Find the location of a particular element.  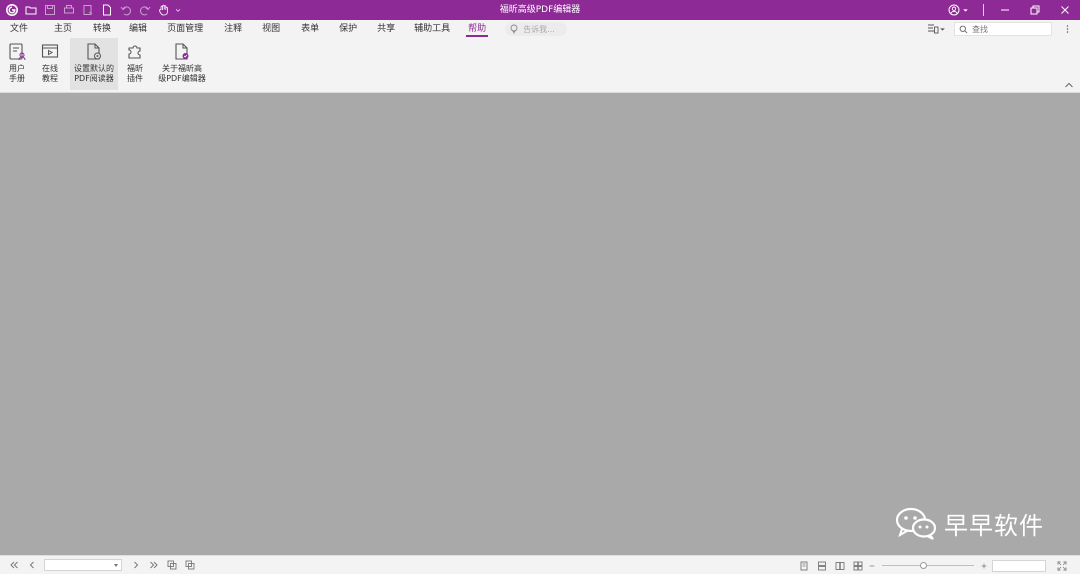

single-page-icon is located at coordinates (804, 565).